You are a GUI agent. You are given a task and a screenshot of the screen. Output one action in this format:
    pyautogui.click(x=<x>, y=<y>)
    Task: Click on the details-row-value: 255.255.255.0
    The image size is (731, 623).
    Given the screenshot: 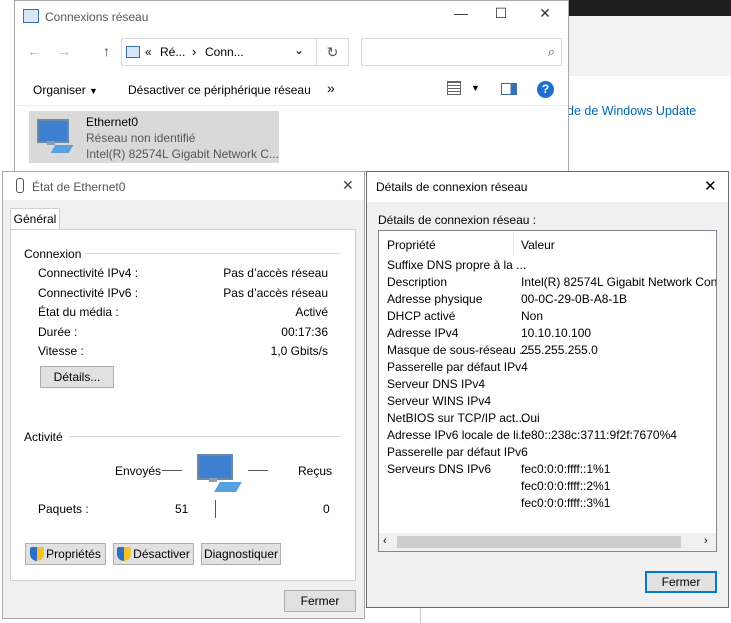 What is the action you would take?
    pyautogui.click(x=559, y=350)
    